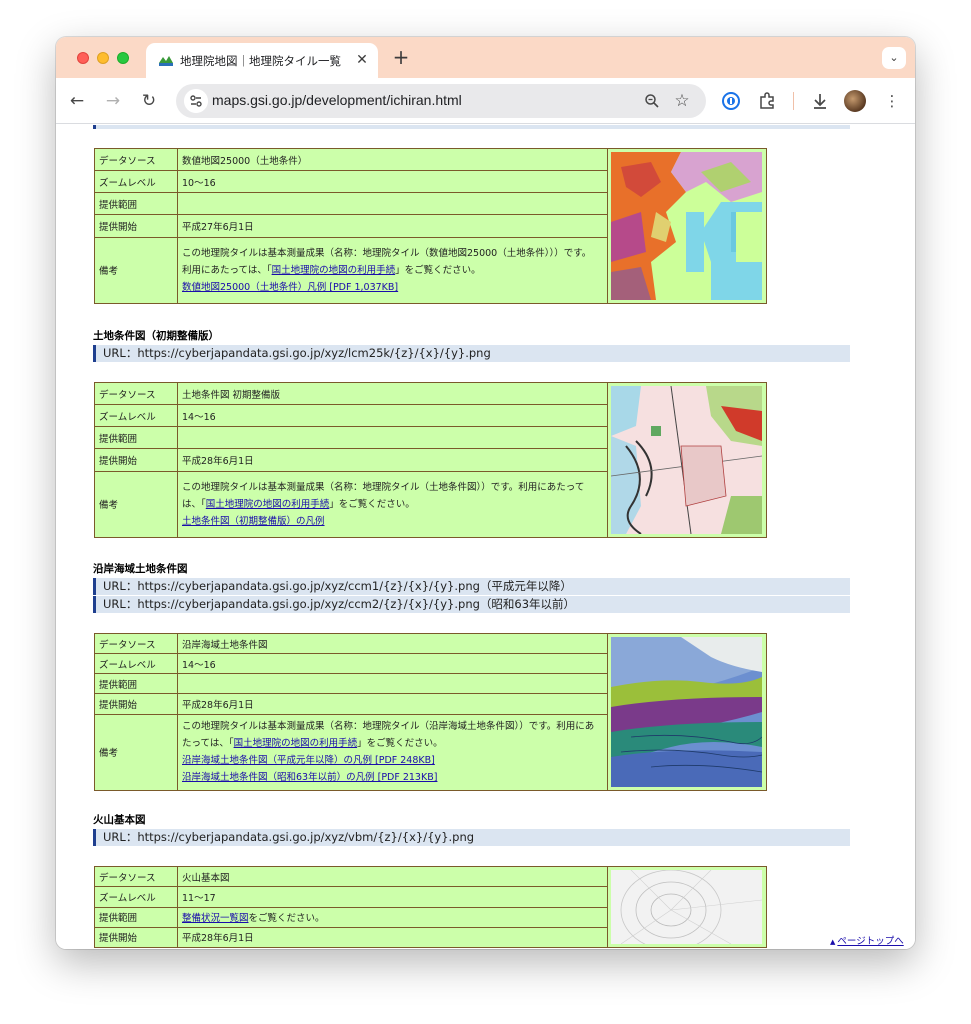 The height and width of the screenshot is (1024, 971). What do you see at coordinates (149, 101) in the screenshot?
I see `reload-icon: ↻` at bounding box center [149, 101].